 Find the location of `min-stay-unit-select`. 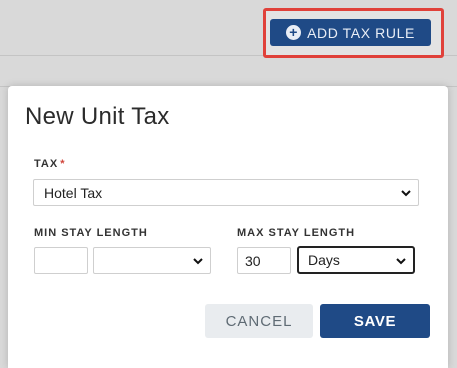

min-stay-unit-select is located at coordinates (152, 260).